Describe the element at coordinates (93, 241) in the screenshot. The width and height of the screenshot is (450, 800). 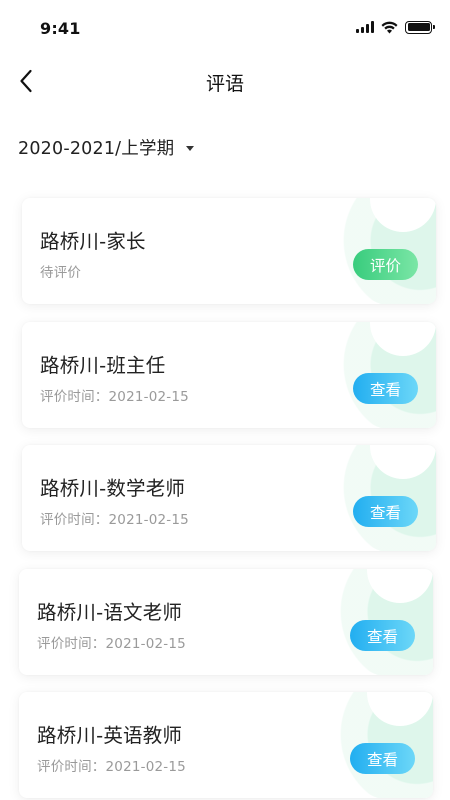
I see `card-title: 路桥川-家长` at that location.